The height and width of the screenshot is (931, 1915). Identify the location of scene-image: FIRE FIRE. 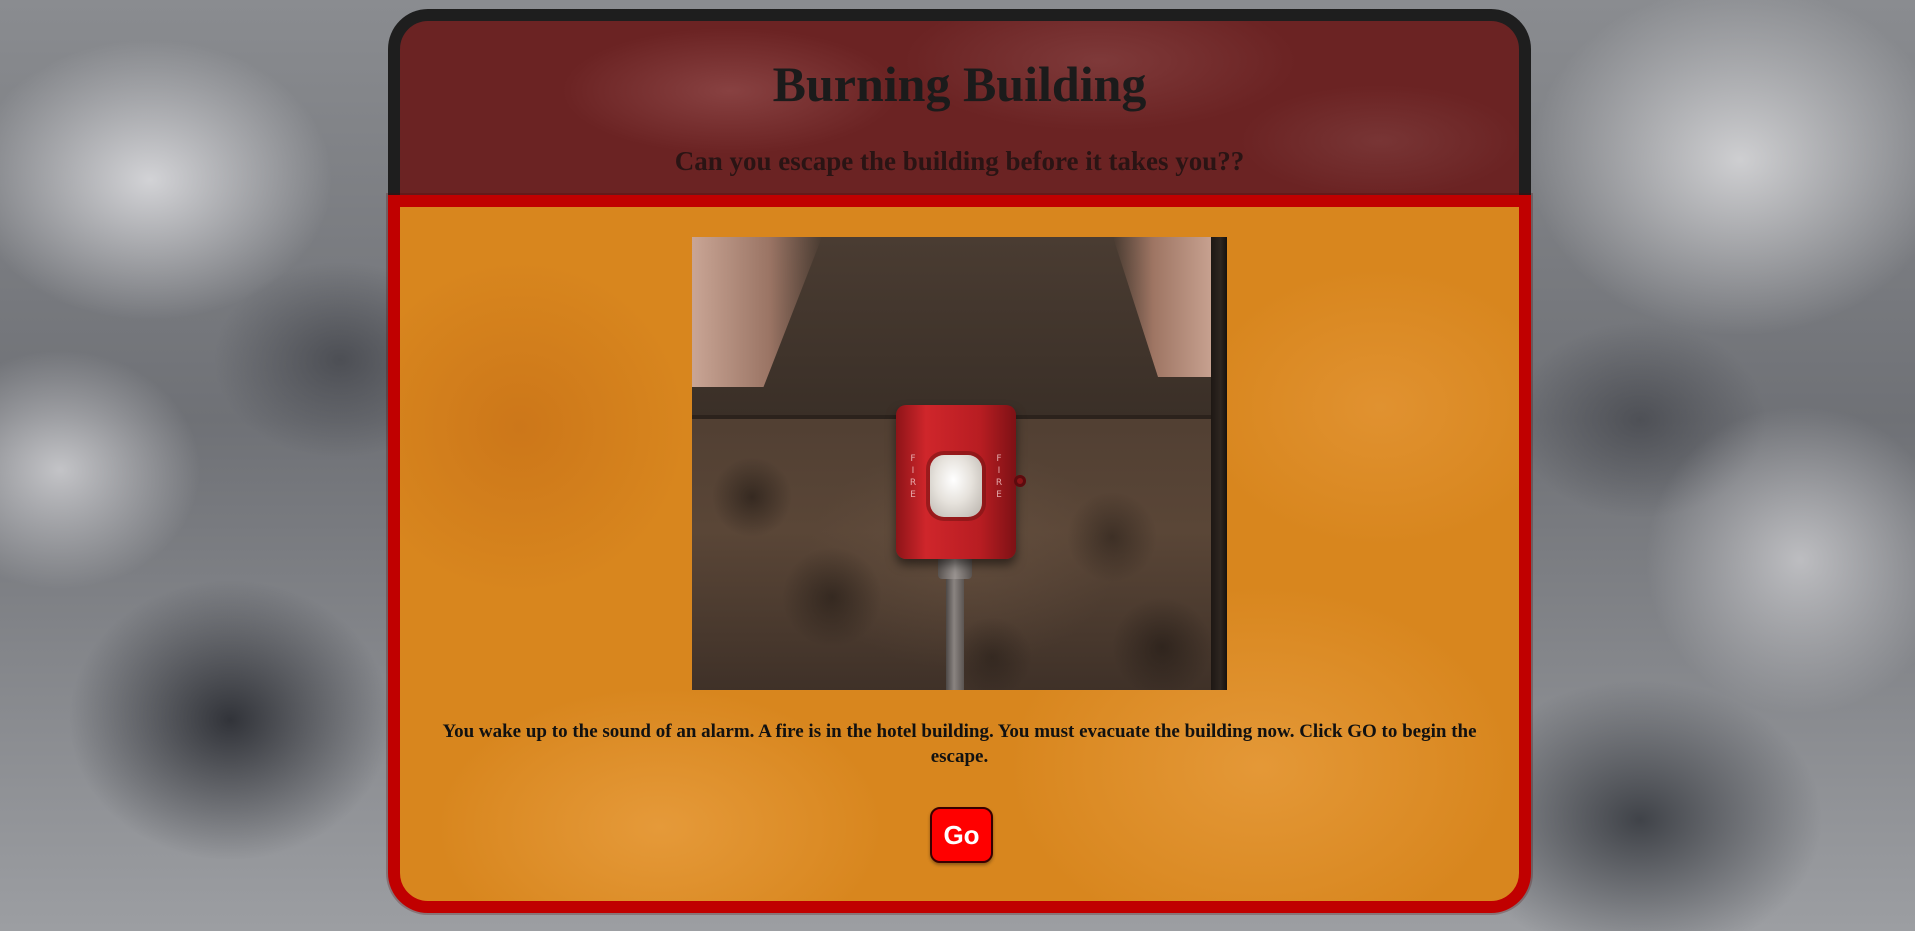
(959, 463).